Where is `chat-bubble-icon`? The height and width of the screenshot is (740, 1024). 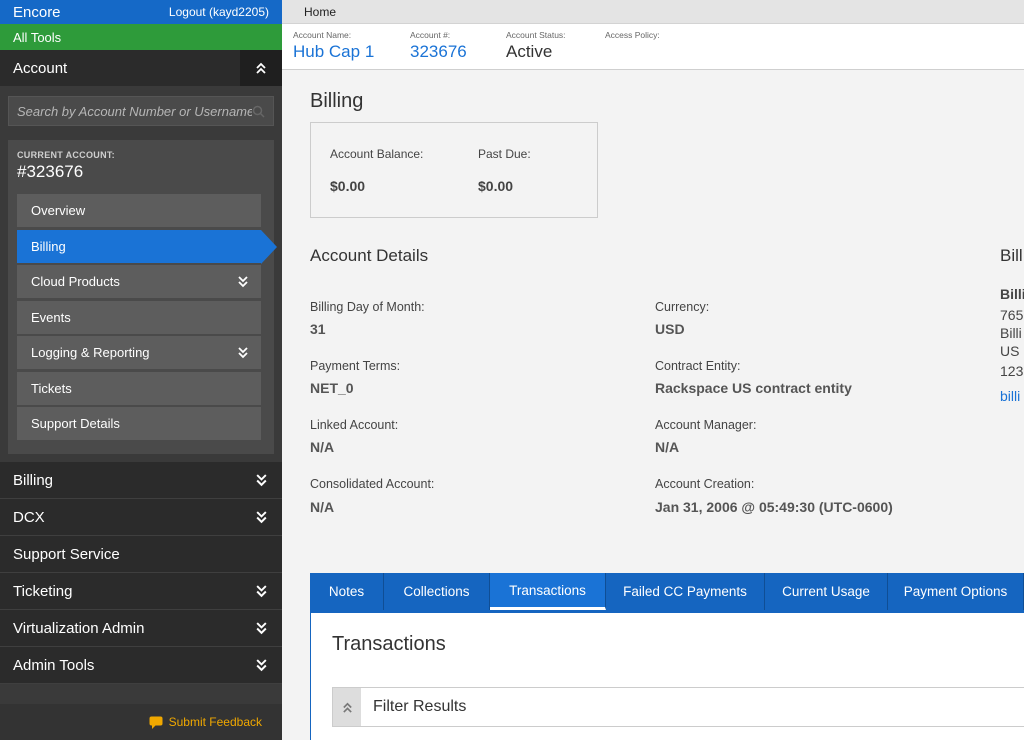 chat-bubble-icon is located at coordinates (156, 722).